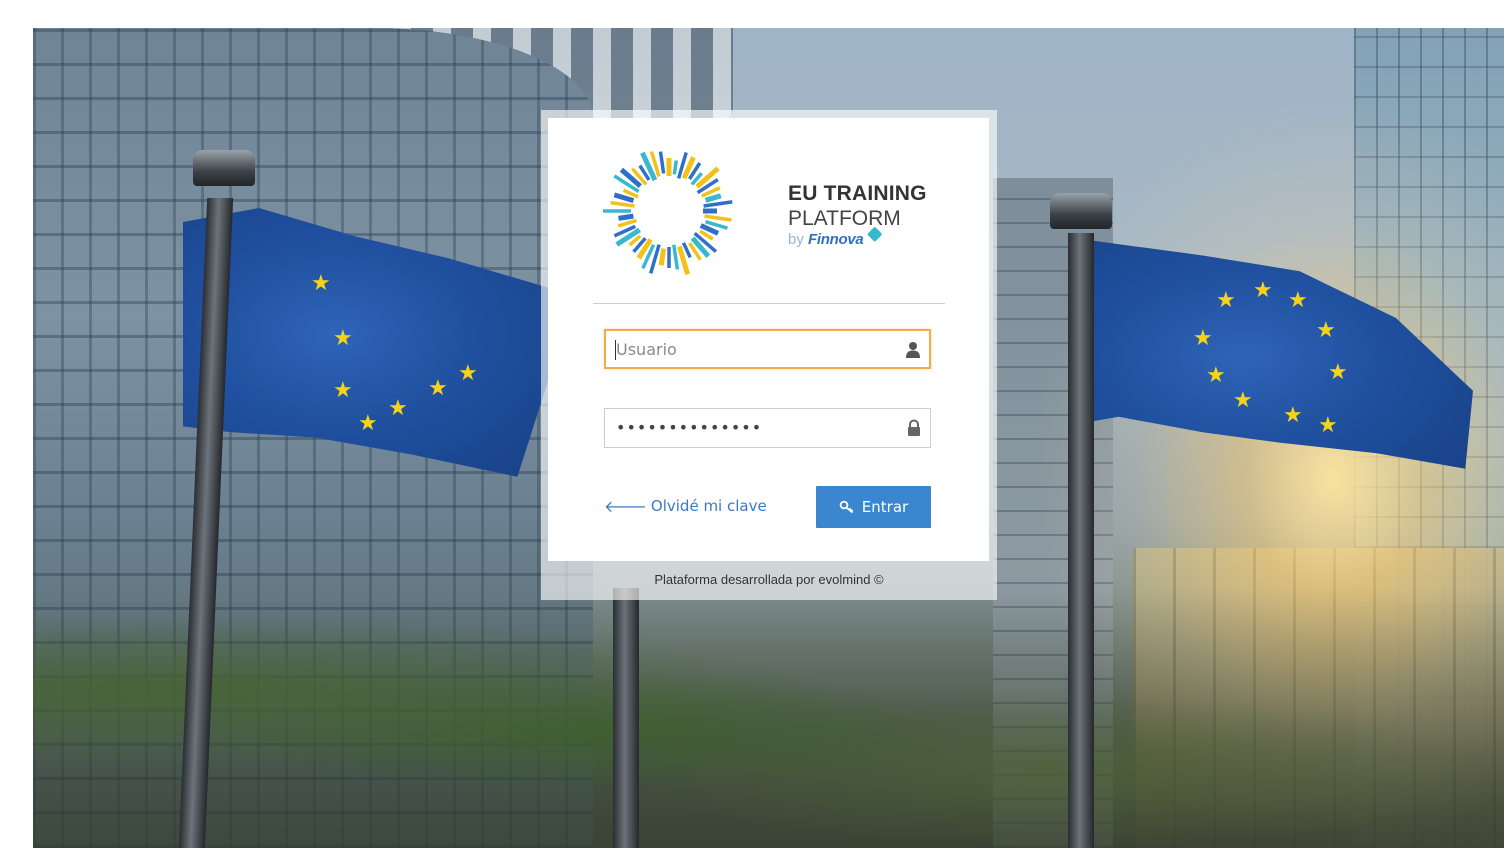  I want to click on username-field, so click(767, 349).